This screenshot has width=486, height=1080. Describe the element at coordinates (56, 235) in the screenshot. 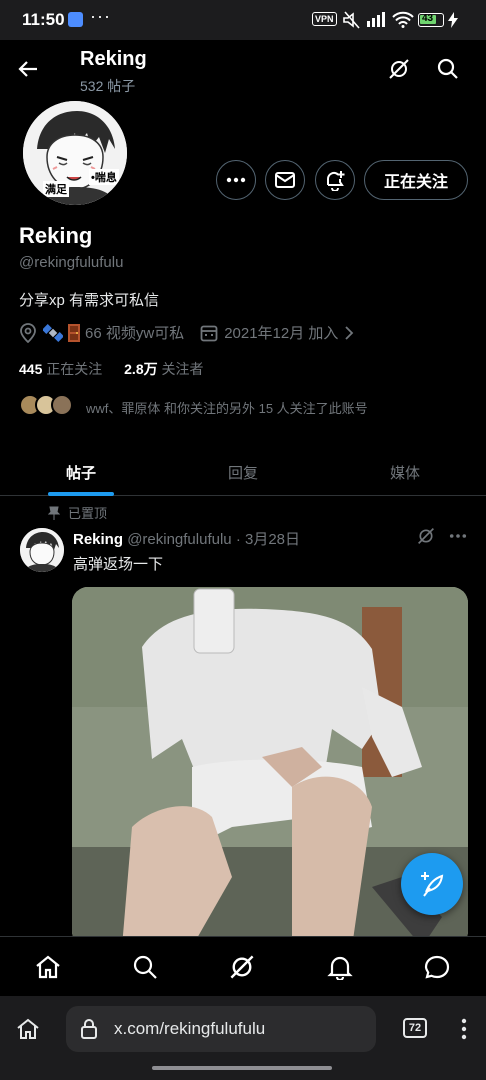

I see `profile-name: Reking` at that location.